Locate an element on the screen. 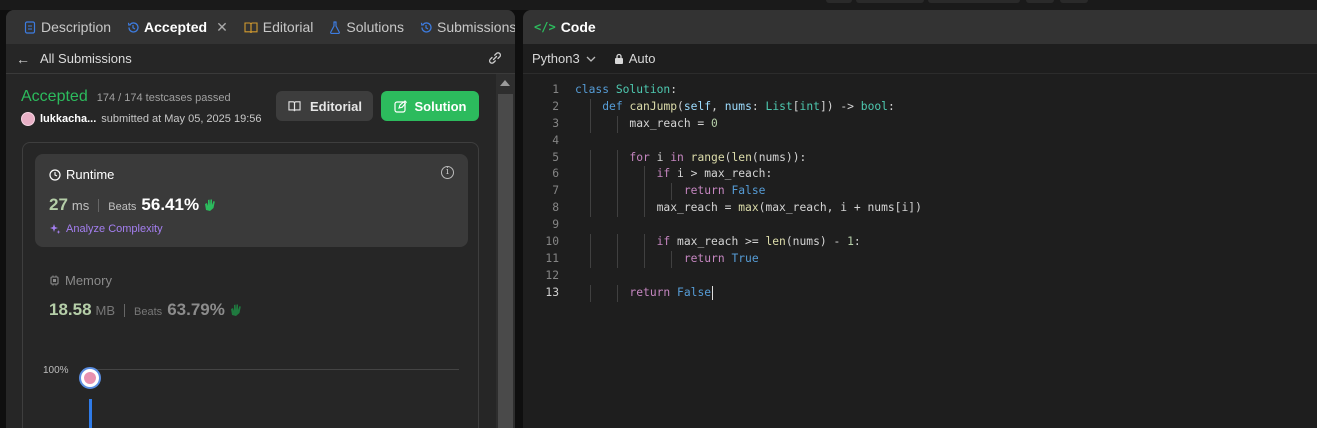 This screenshot has height=428, width=1317. scrollbar-thumb is located at coordinates (505, 261).